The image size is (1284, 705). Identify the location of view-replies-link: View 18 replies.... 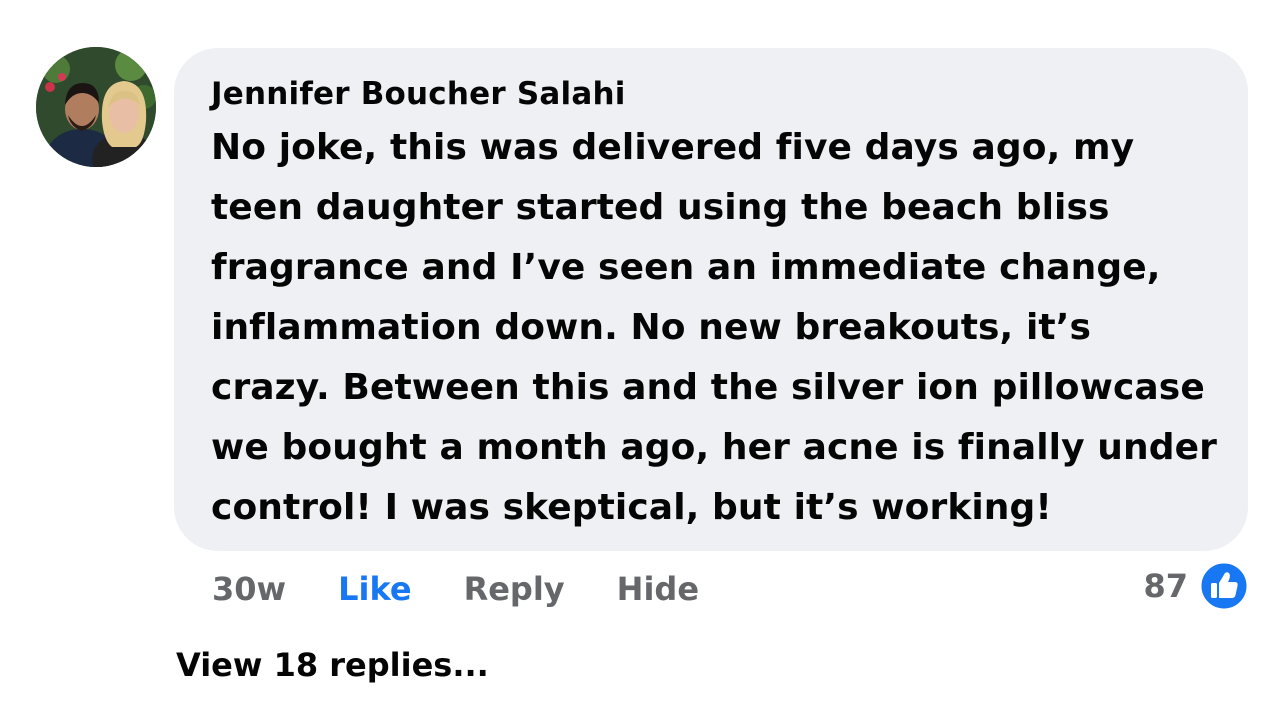
(332, 665).